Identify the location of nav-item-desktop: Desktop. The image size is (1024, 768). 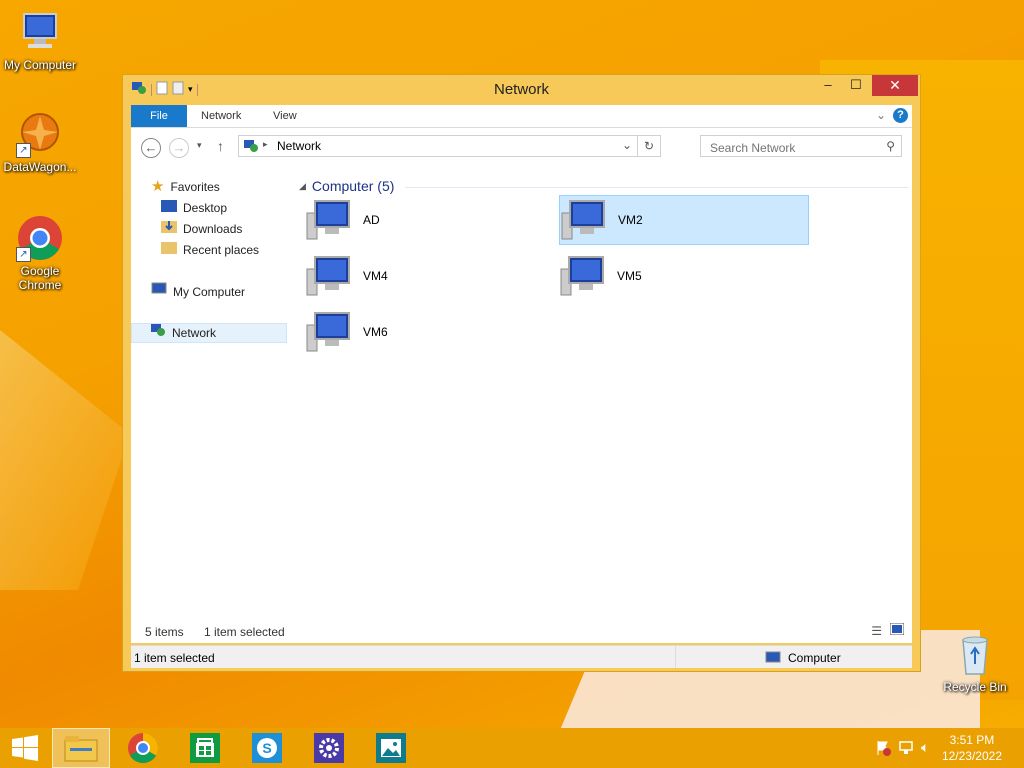
(194, 208).